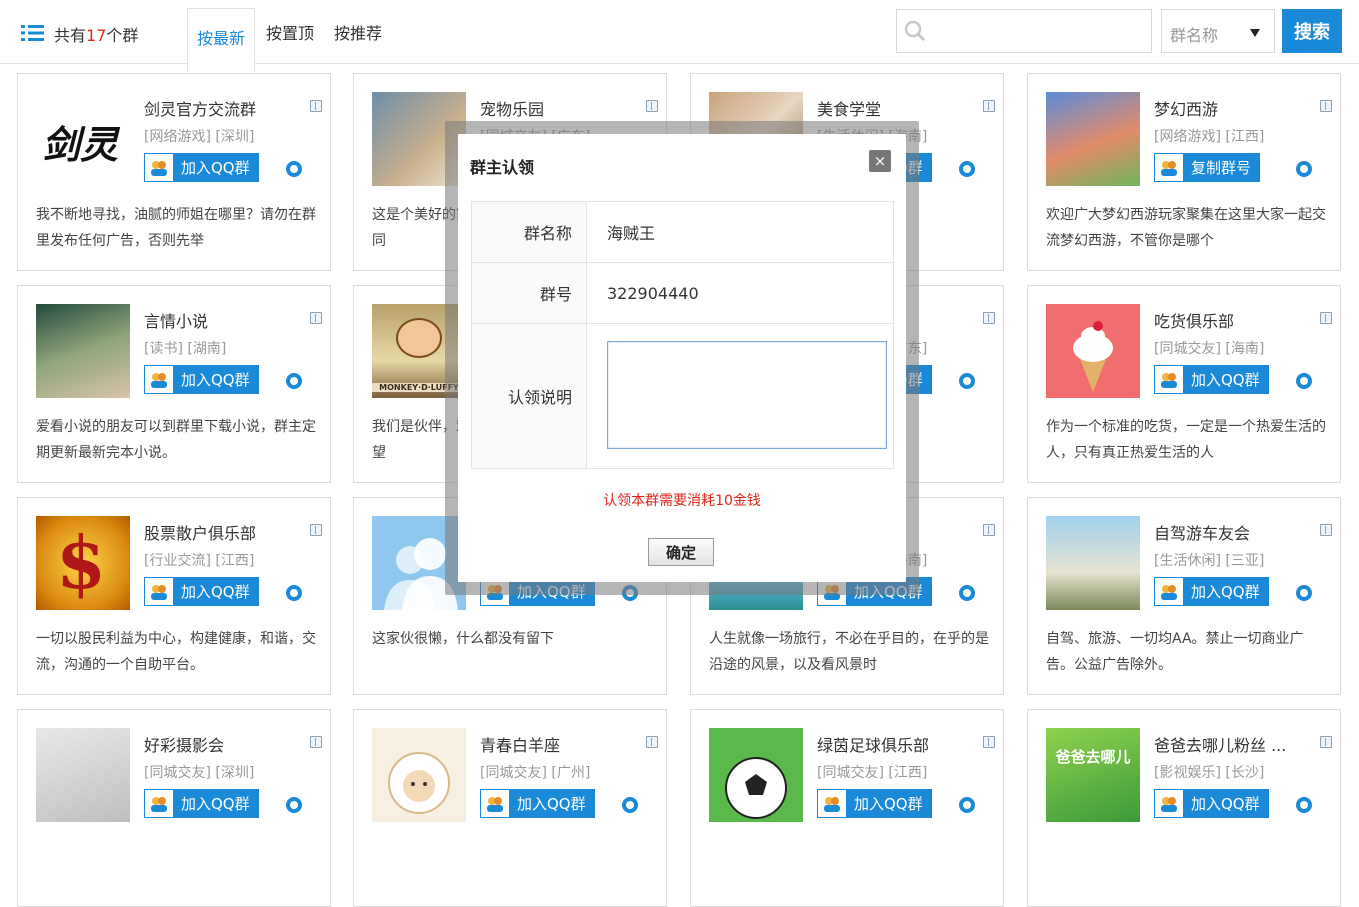 The width and height of the screenshot is (1359, 907). Describe the element at coordinates (83, 139) in the screenshot. I see `group-thumbnail: 剑灵` at that location.